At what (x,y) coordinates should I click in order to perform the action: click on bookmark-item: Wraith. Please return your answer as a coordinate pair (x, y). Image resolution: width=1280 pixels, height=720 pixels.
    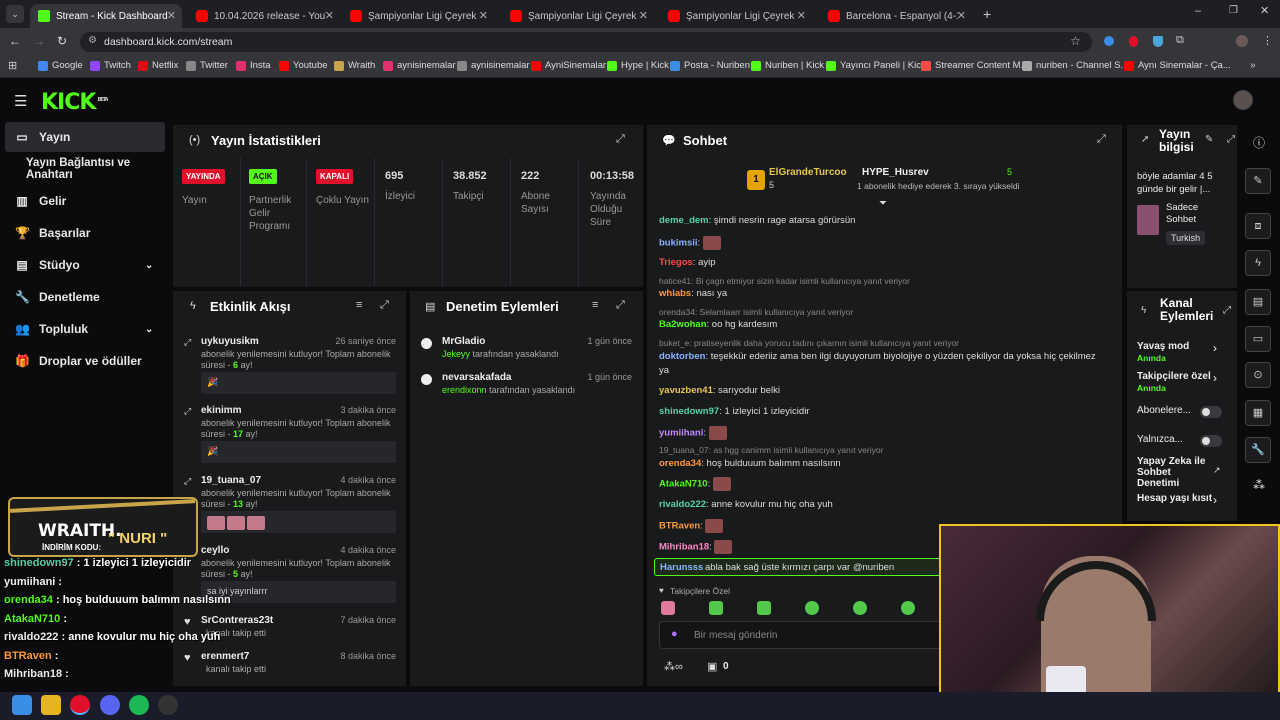
    Looking at the image, I should click on (354, 65).